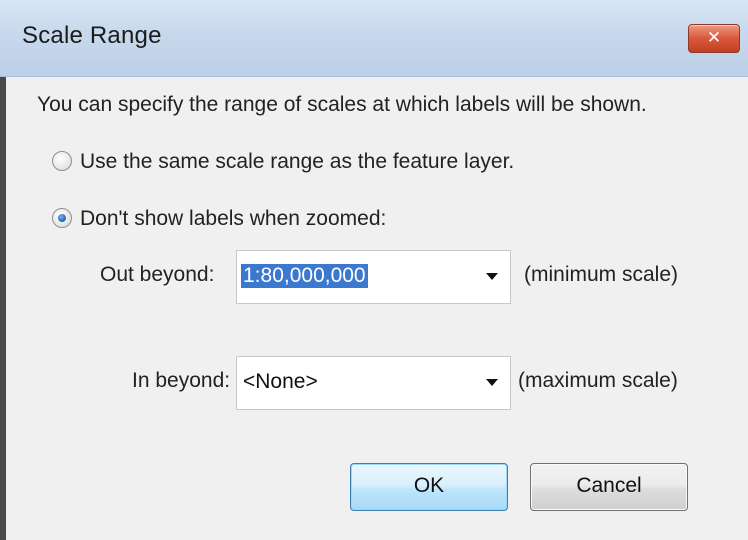 The width and height of the screenshot is (748, 540). Describe the element at coordinates (304, 276) in the screenshot. I see `out-beyond-value: 1:80,000,000` at that location.